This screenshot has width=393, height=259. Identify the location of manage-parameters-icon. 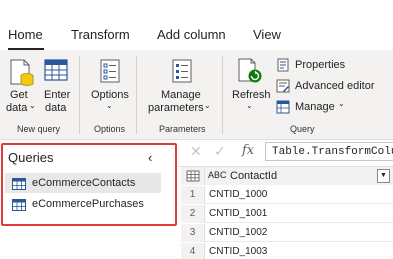
(182, 73).